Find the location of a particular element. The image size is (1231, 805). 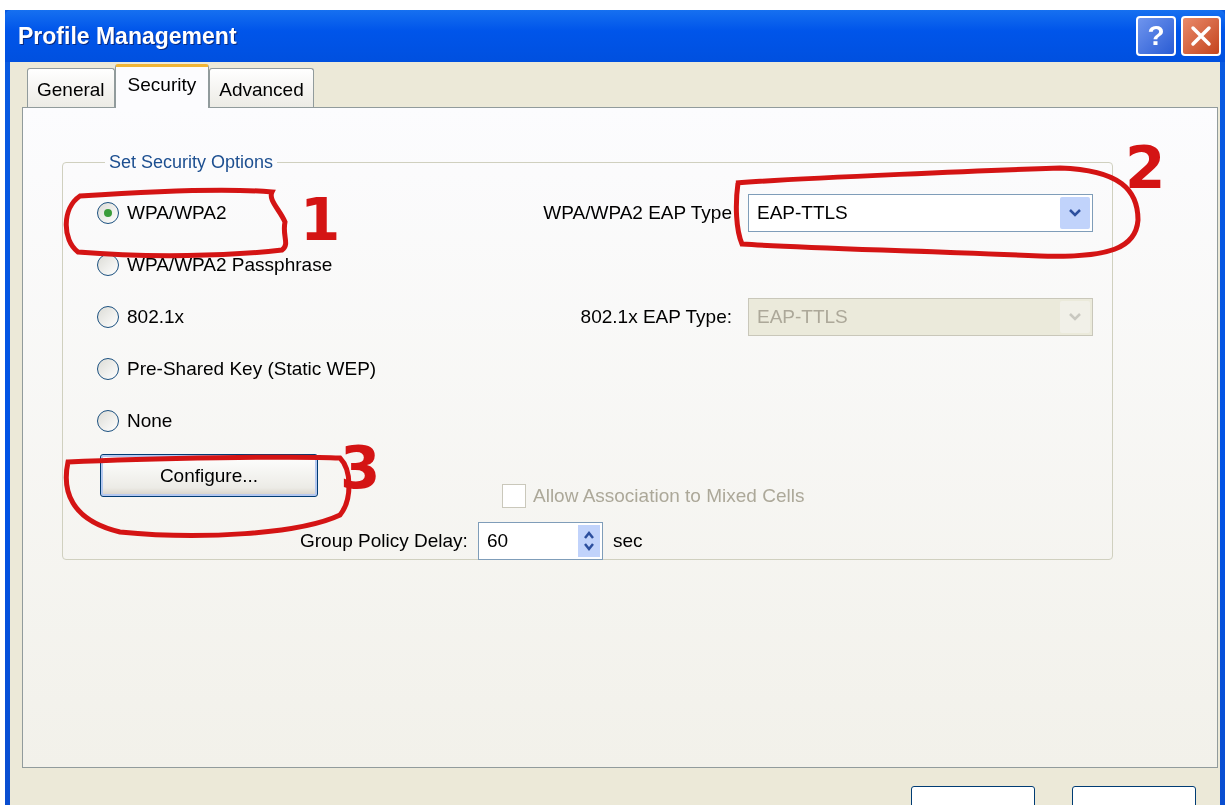

field-label: Group Policy Delay: is located at coordinates (384, 541).